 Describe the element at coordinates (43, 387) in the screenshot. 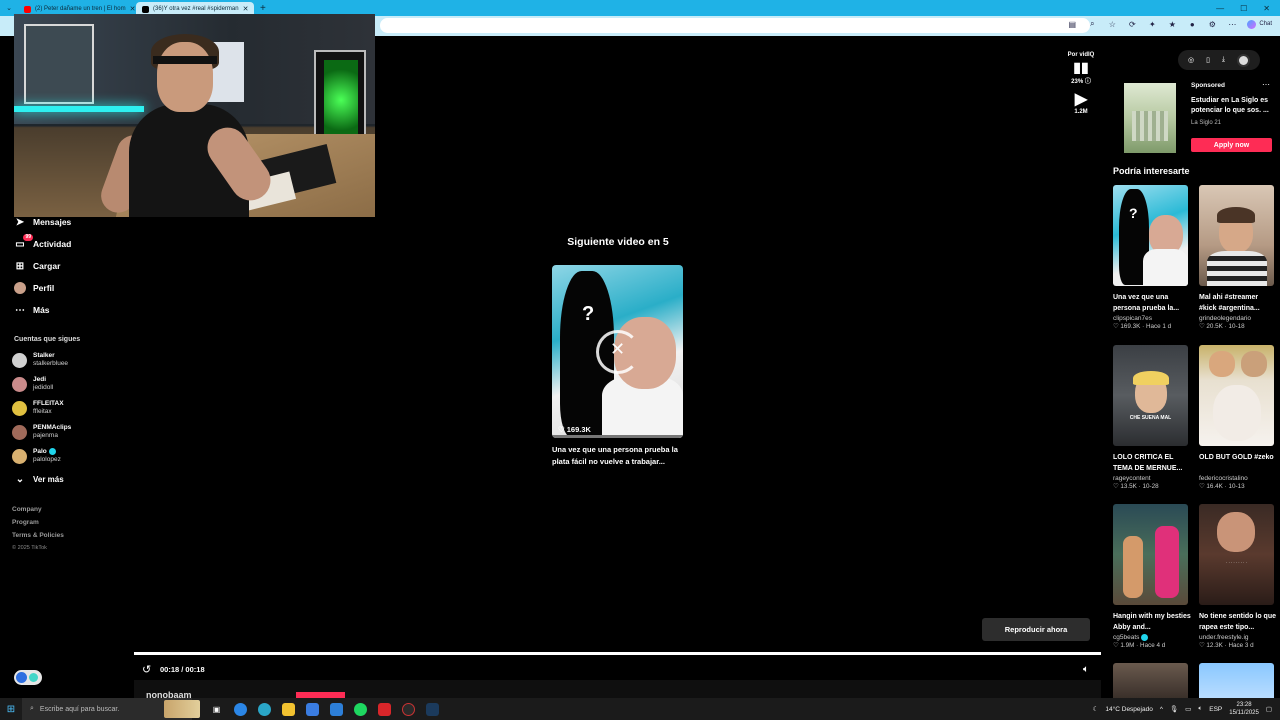

I see `account-handle: jedidoll` at that location.